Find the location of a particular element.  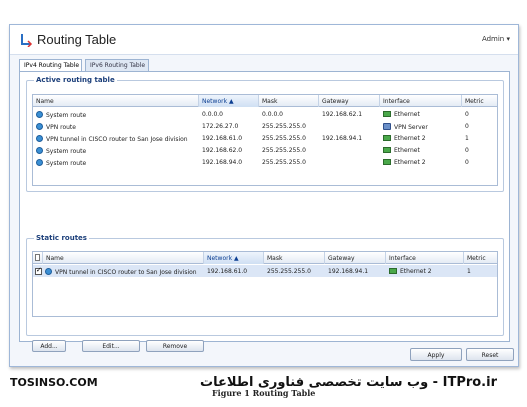

route-mask: 0.0.0.0 is located at coordinates (272, 114).